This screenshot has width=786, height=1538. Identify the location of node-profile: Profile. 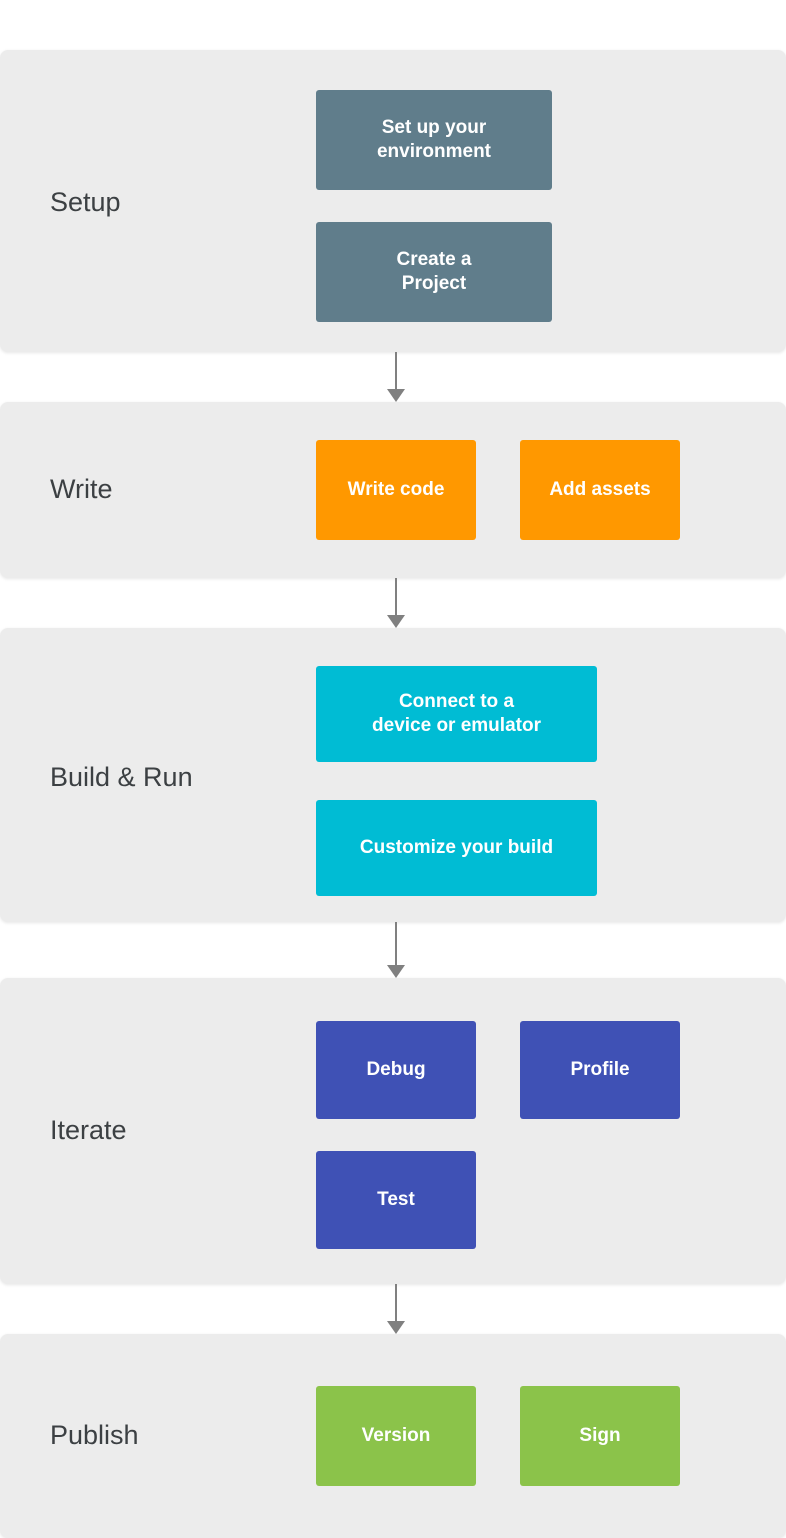
(600, 1070).